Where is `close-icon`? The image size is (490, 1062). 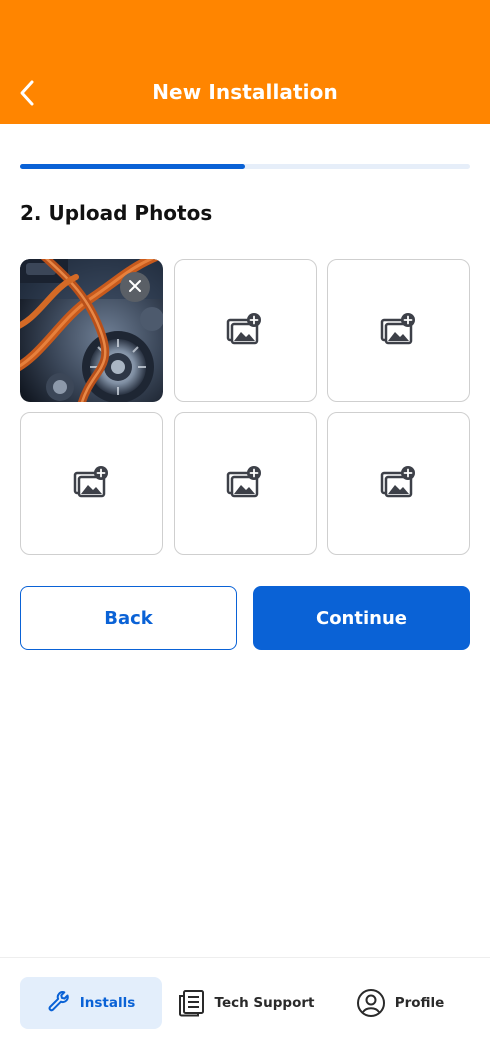 close-icon is located at coordinates (135, 287).